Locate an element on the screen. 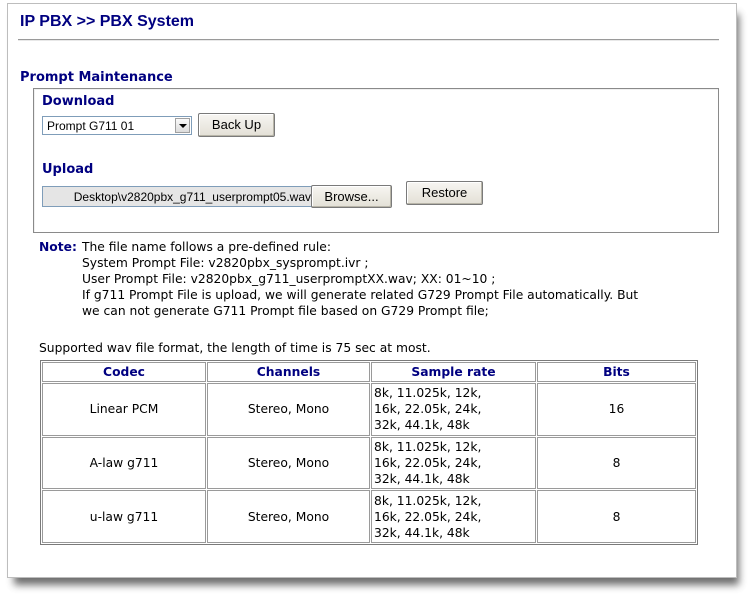 The height and width of the screenshot is (598, 753). upload-file-field: Desktop\v2820pbx_g711_userprompt05.wav is located at coordinates (178, 196).